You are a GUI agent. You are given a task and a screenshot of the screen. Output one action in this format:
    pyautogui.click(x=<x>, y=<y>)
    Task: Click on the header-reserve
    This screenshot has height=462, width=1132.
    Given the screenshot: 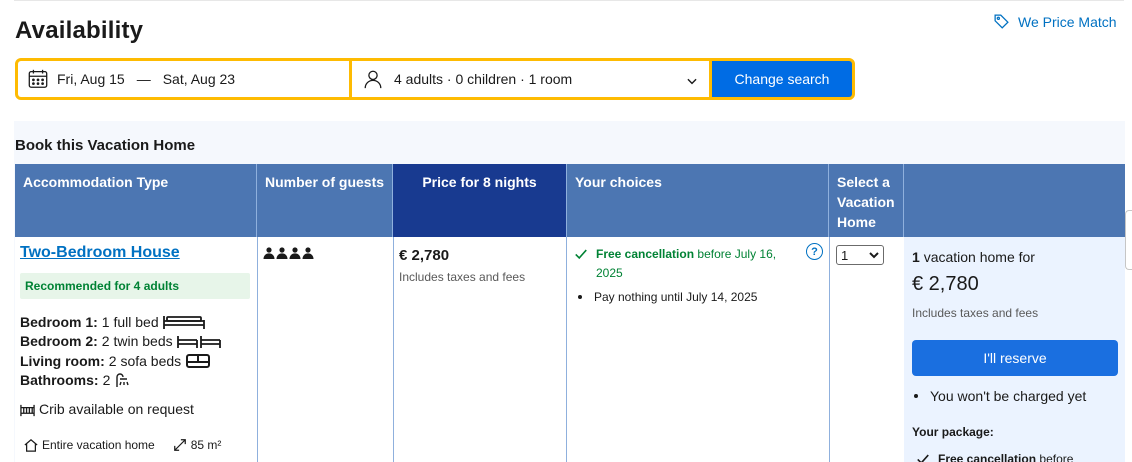 What is the action you would take?
    pyautogui.click(x=1014, y=200)
    